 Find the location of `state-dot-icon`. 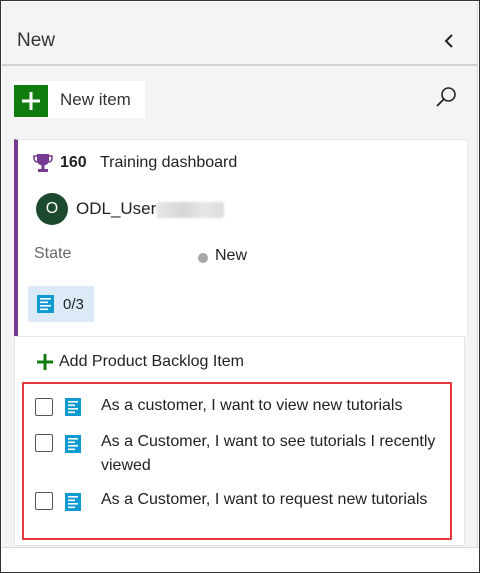

state-dot-icon is located at coordinates (203, 258).